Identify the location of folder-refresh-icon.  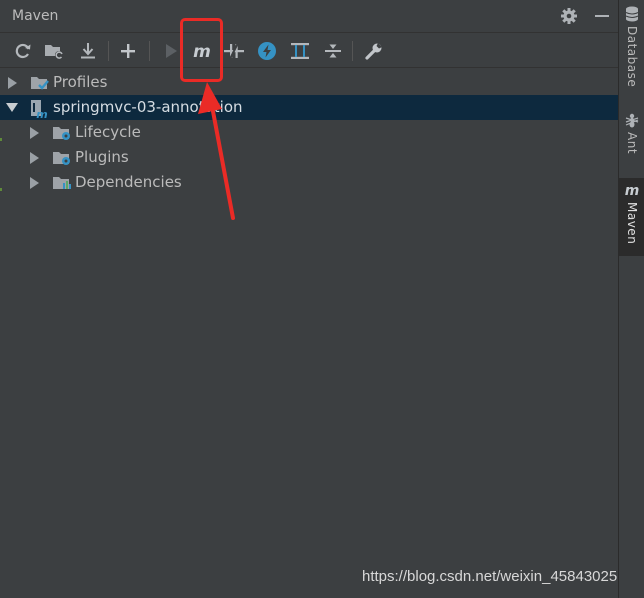
(54, 51).